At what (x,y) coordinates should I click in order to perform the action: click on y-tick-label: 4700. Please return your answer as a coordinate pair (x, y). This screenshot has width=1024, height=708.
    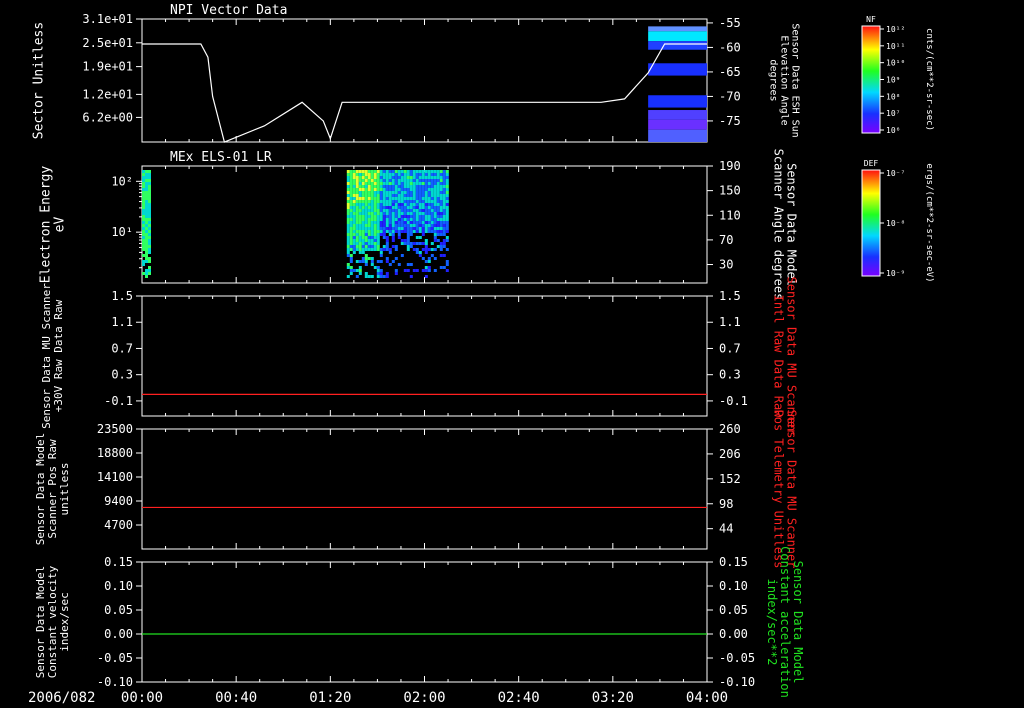
    Looking at the image, I should click on (118, 525).